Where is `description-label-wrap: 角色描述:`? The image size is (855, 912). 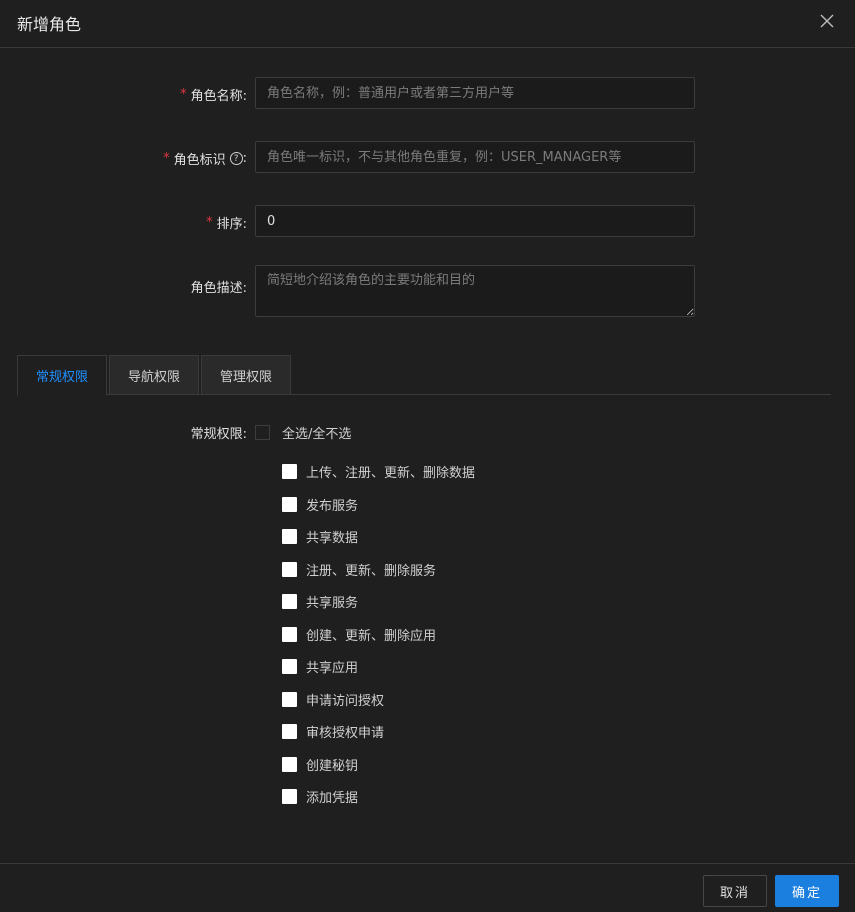 description-label-wrap: 角色描述: is located at coordinates (219, 286).